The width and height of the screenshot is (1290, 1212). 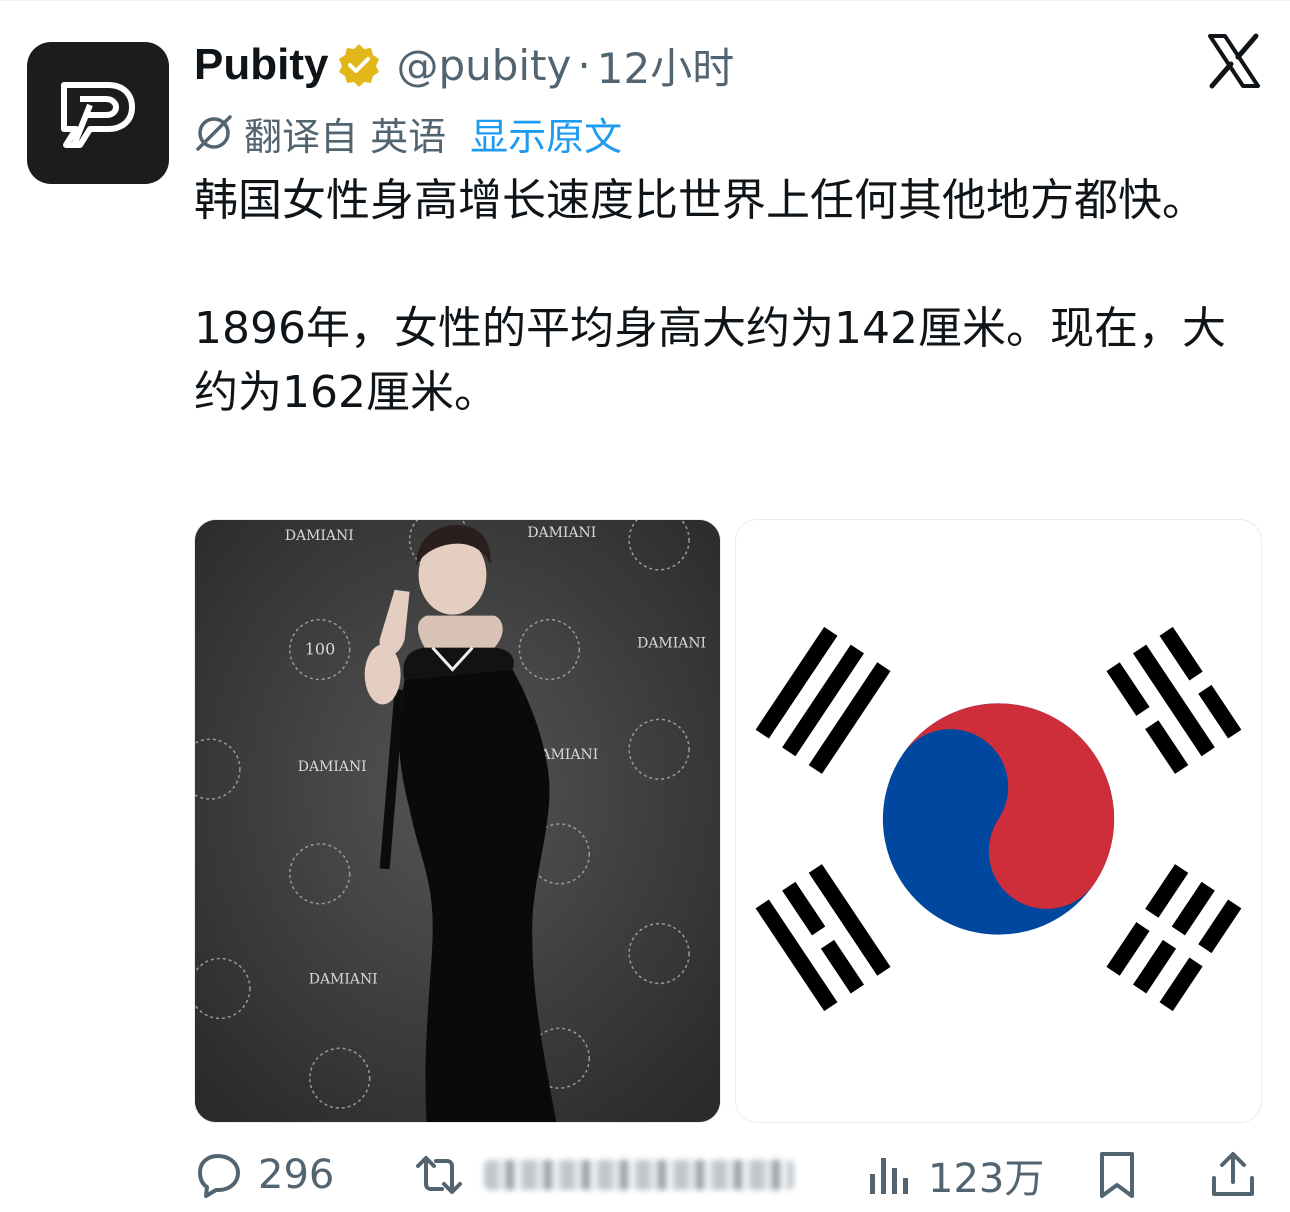 I want to click on timestamp: 12小时, so click(x=665, y=65).